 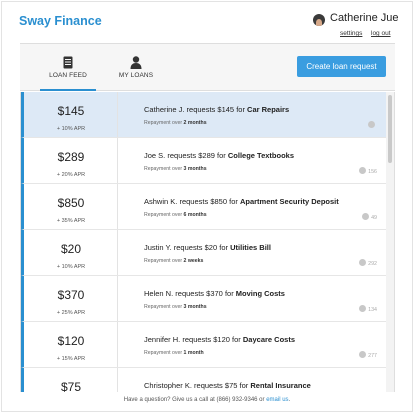 I want to click on loan-amount: $370, so click(x=71, y=295).